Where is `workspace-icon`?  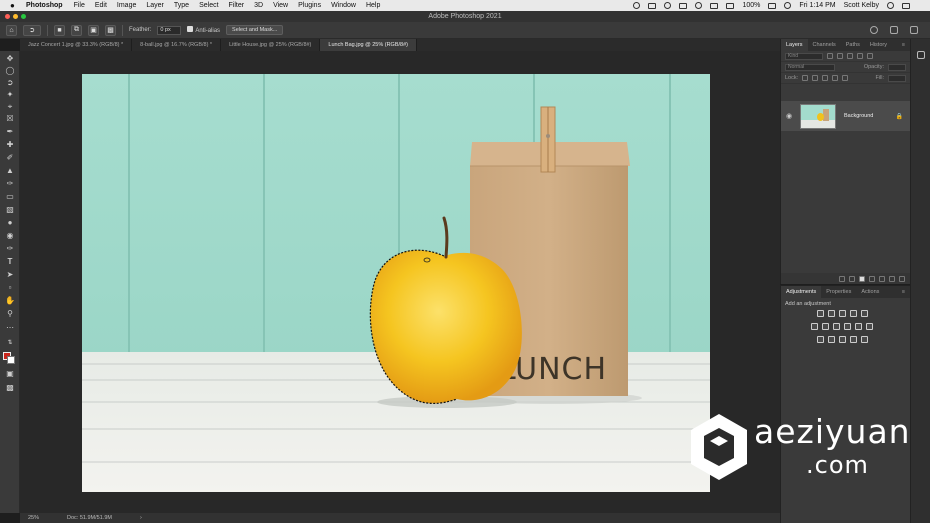 workspace-icon is located at coordinates (894, 30).